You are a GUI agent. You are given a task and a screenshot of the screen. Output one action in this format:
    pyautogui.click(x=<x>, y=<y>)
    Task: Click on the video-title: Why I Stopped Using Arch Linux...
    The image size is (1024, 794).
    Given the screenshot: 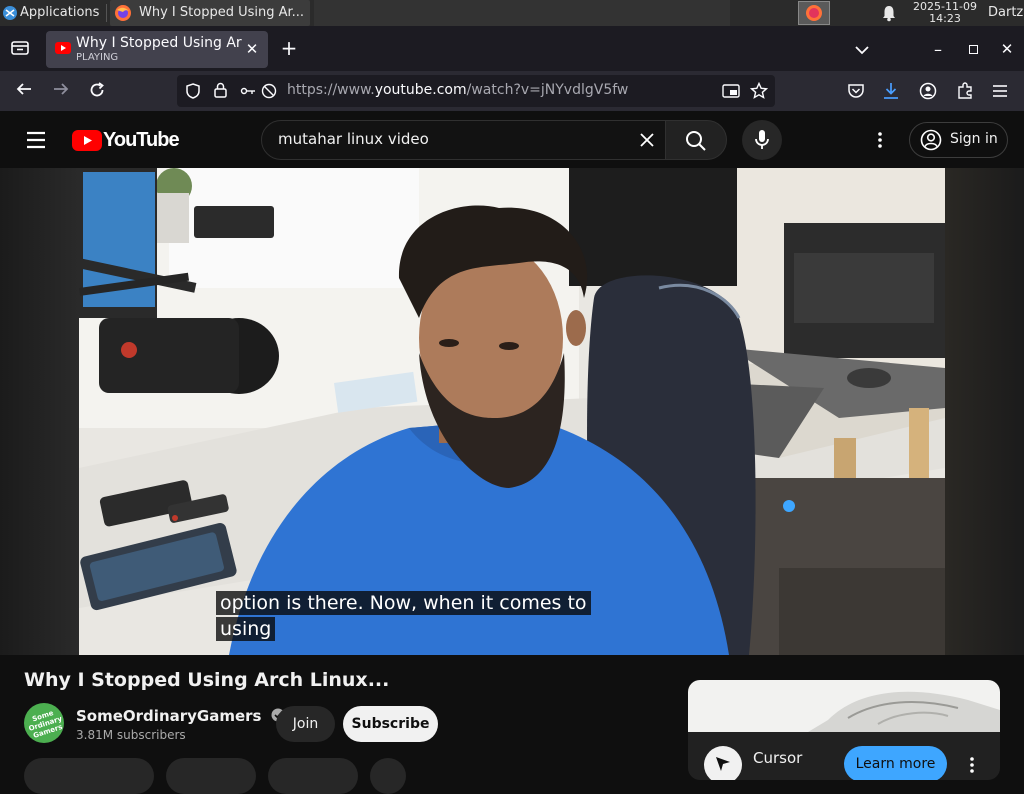 What is the action you would take?
    pyautogui.click(x=207, y=680)
    